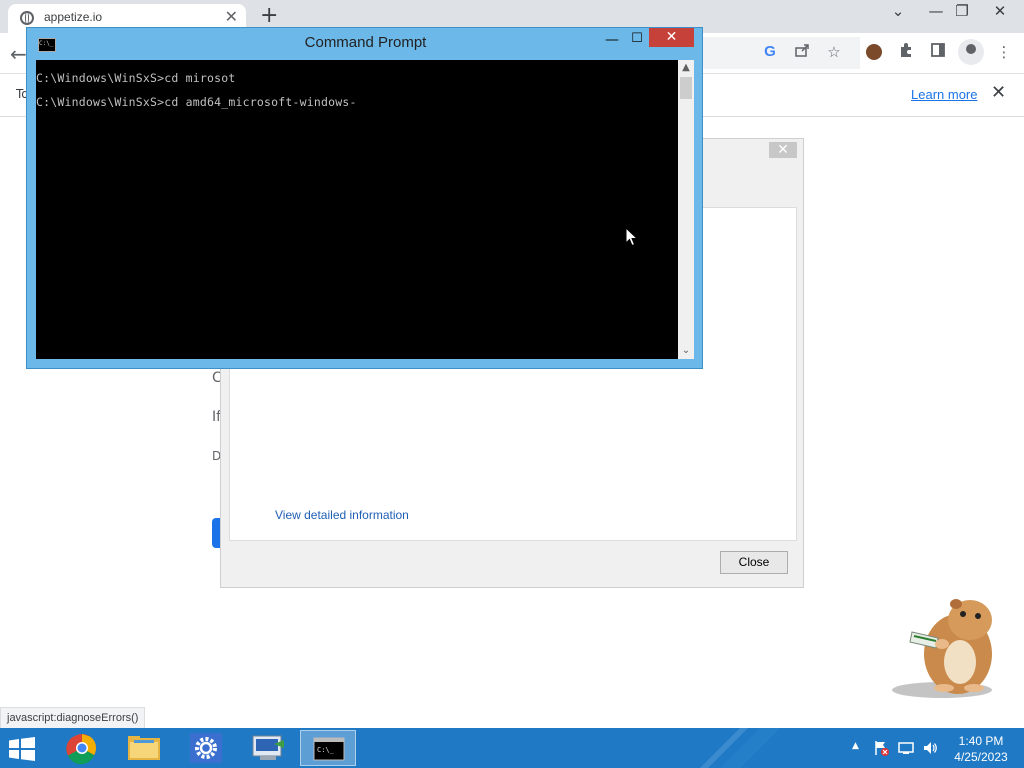 This screenshot has width=1024, height=768. What do you see at coordinates (981, 741) in the screenshot?
I see `clock-time: 1:40 PM` at bounding box center [981, 741].